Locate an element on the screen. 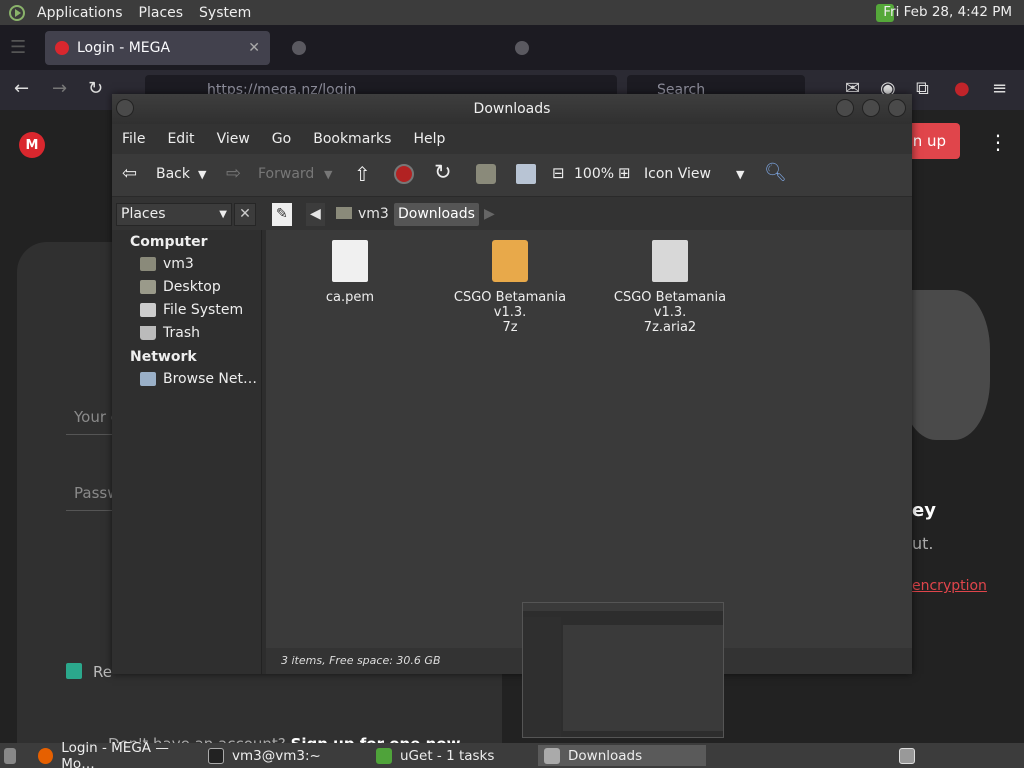 The height and width of the screenshot is (768, 1024). window-preview-thumbnail is located at coordinates (623, 670).